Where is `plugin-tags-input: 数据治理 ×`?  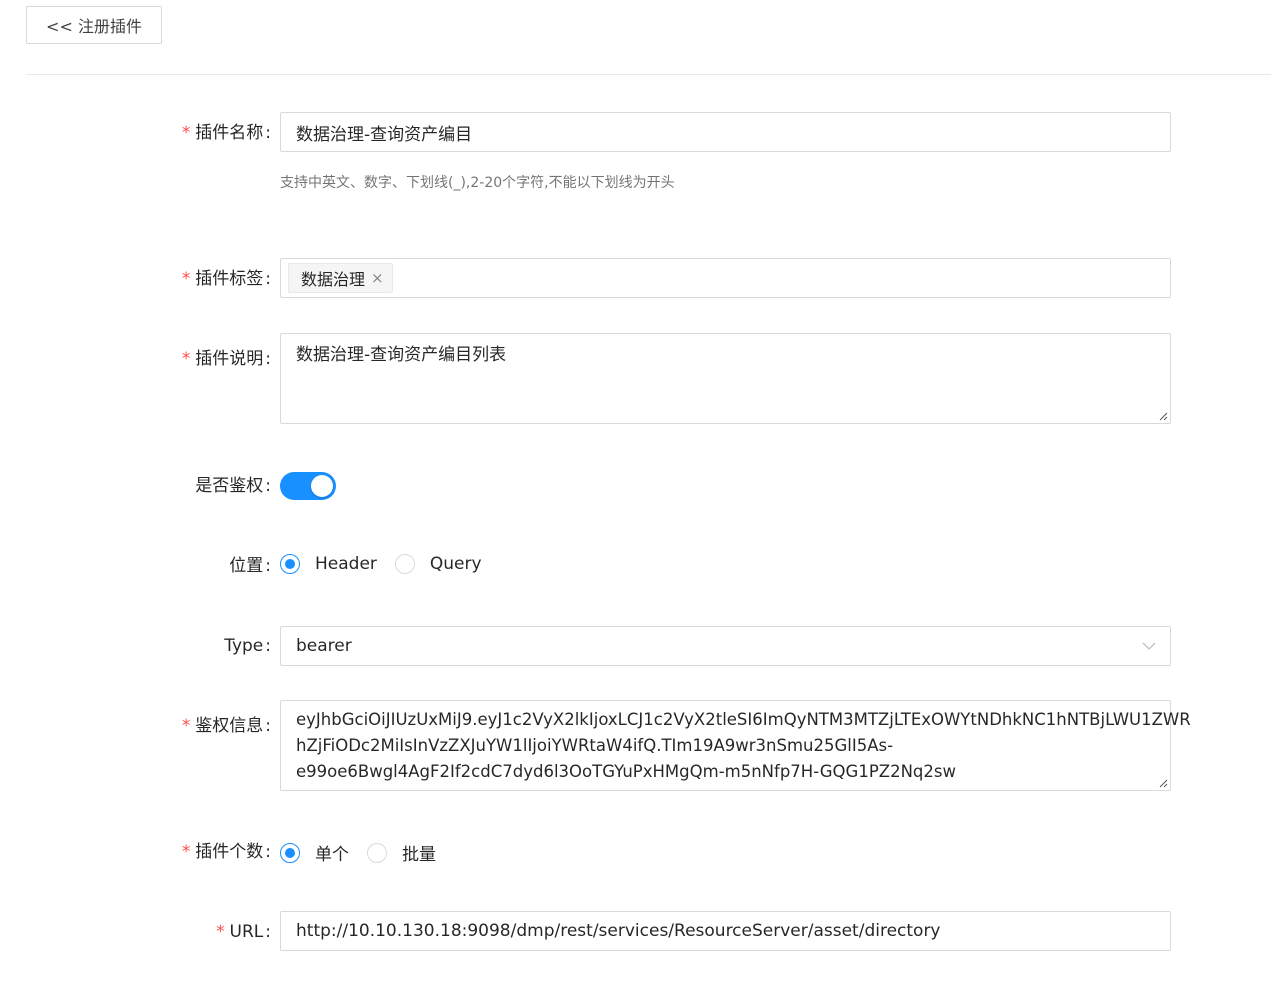 plugin-tags-input: 数据治理 × is located at coordinates (725, 278).